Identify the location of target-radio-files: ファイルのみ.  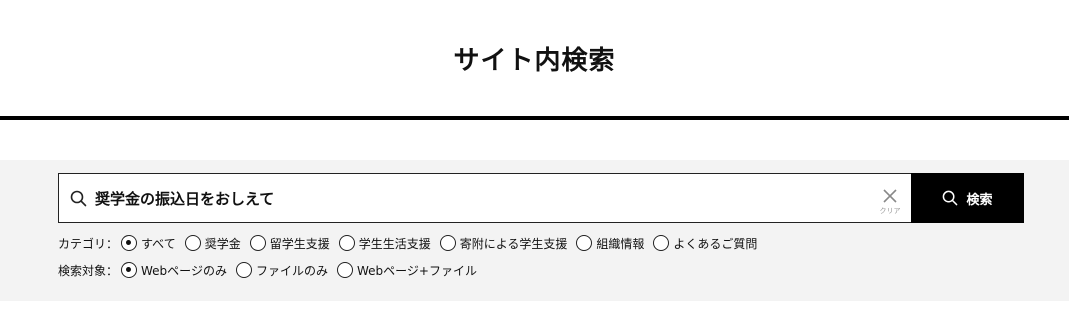
(281, 270).